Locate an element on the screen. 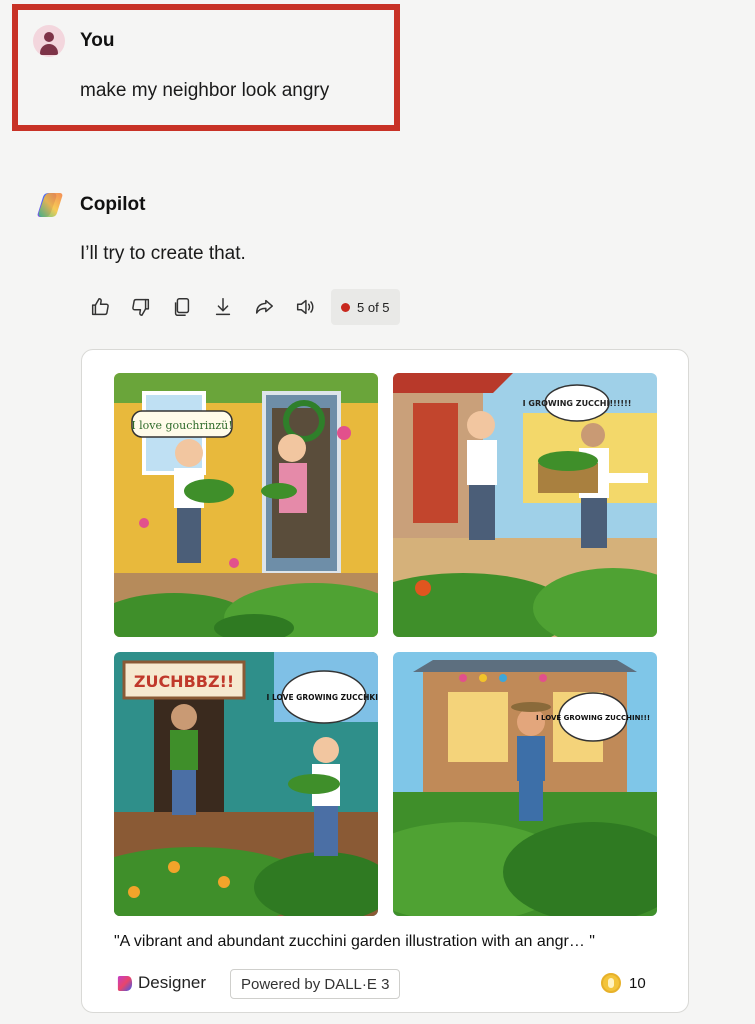 The width and height of the screenshot is (755, 1024). generated-image-4: I LOVE GROWING ZUCCHIN!!! is located at coordinates (525, 784).